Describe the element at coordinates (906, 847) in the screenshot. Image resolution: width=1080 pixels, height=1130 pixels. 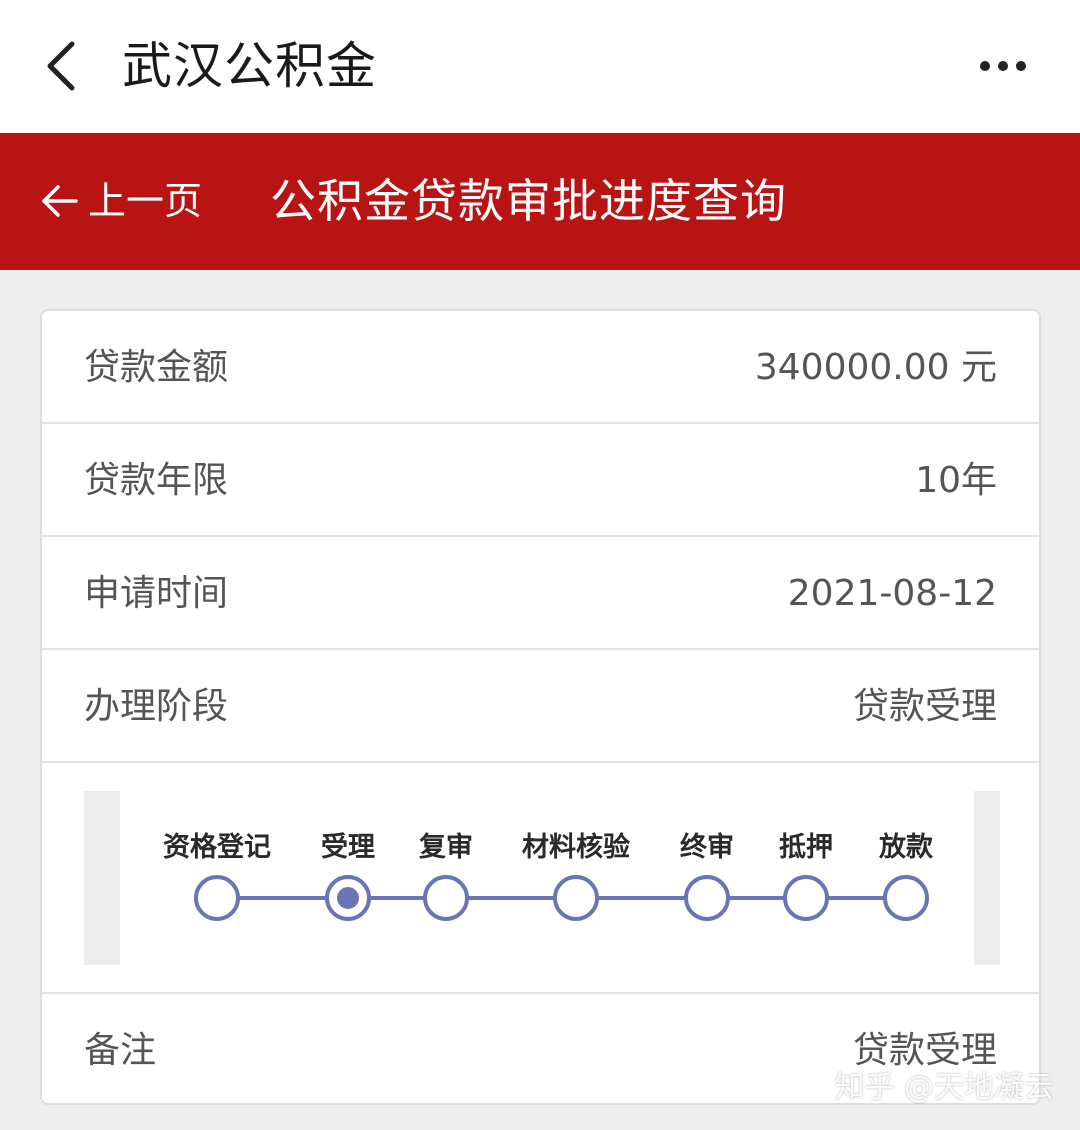
I see `progress-step-label: 放款` at that location.